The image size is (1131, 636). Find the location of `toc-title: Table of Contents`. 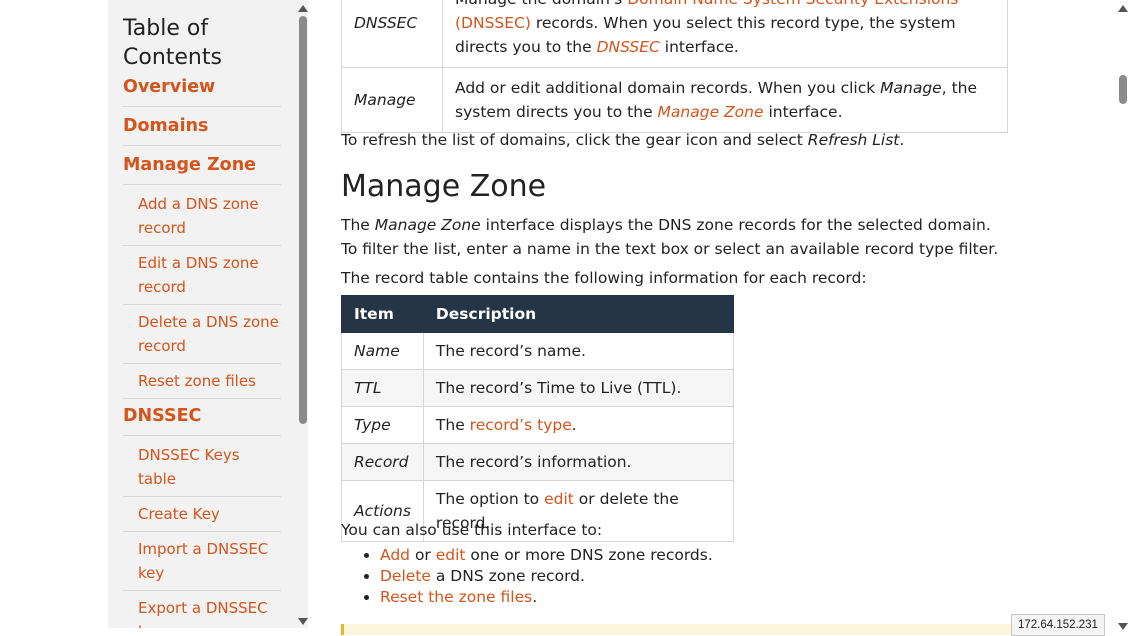

toc-title: Table of Contents is located at coordinates (172, 43).